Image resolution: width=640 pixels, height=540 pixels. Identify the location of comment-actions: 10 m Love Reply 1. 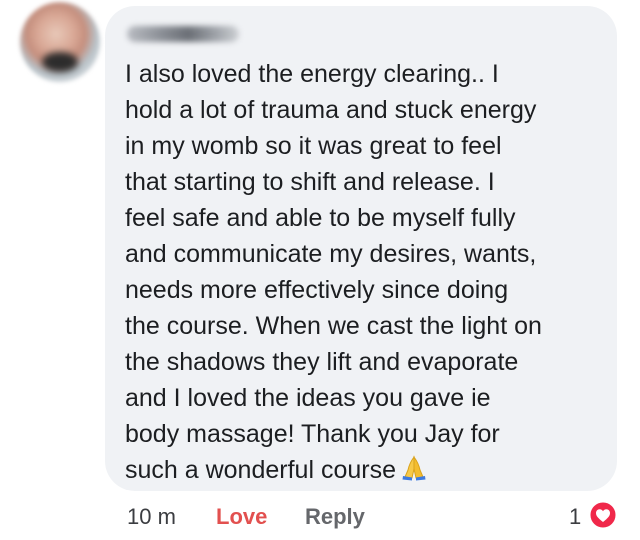
(320, 516).